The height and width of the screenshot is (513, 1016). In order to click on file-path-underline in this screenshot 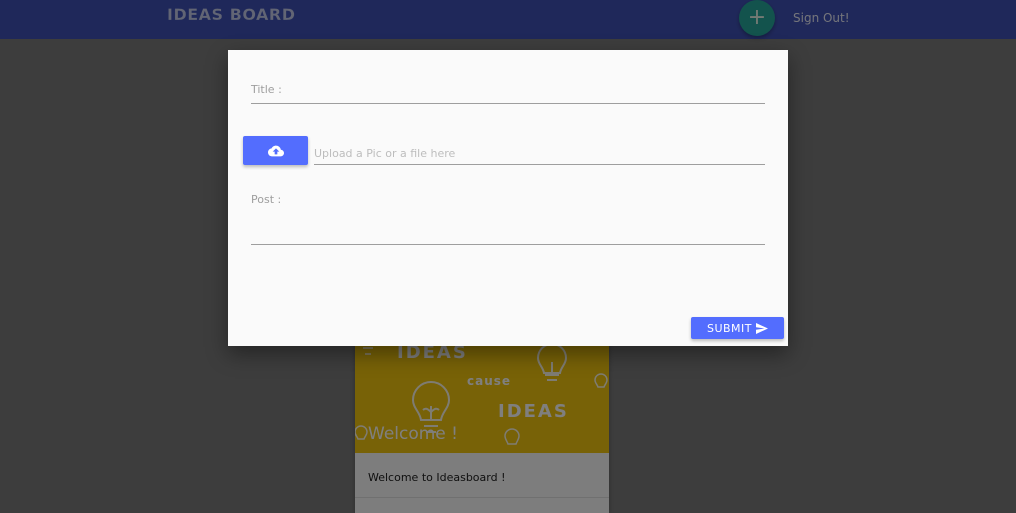, I will do `click(539, 164)`.